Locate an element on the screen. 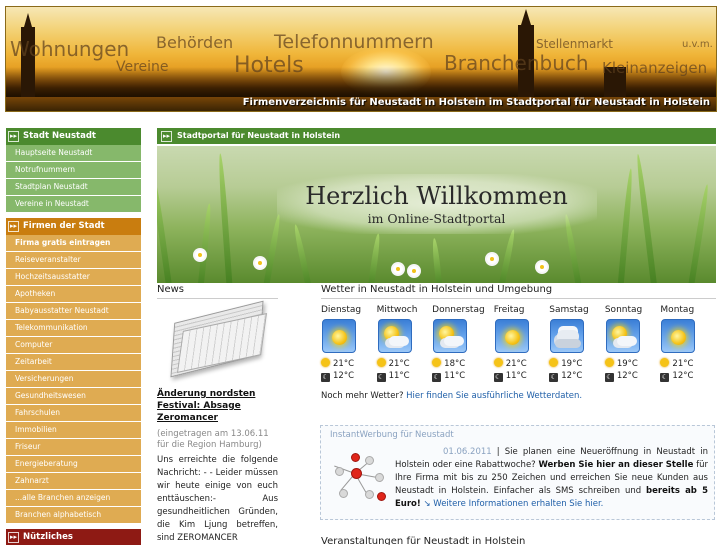  sidebar-heading-stadt: ▸▸ Stadt Neustadt is located at coordinates (73, 136).